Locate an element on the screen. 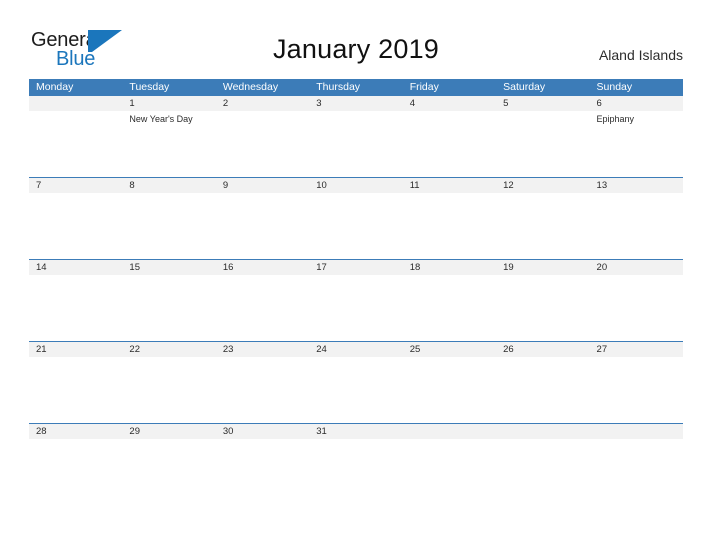 The image size is (712, 550). day-event: New Year's Day is located at coordinates (161, 119).